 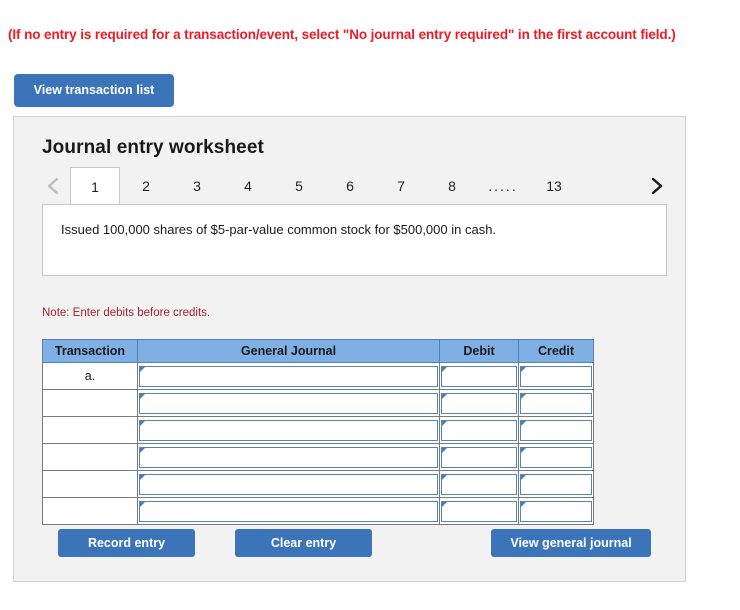 What do you see at coordinates (556, 351) in the screenshot?
I see `column-header-credit: Credit` at bounding box center [556, 351].